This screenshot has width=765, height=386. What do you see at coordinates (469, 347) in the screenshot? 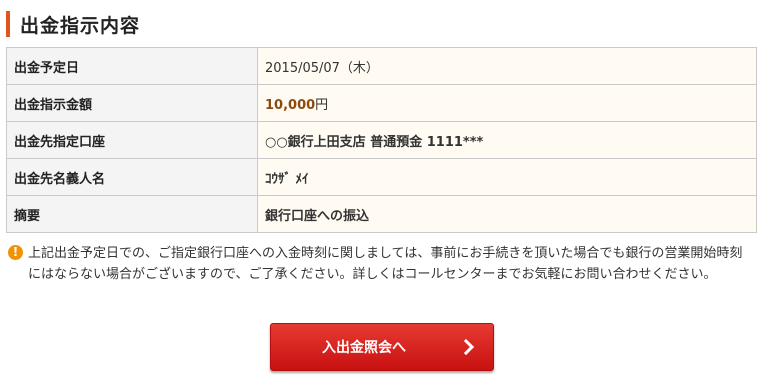
I see `chevron-right-icon` at bounding box center [469, 347].